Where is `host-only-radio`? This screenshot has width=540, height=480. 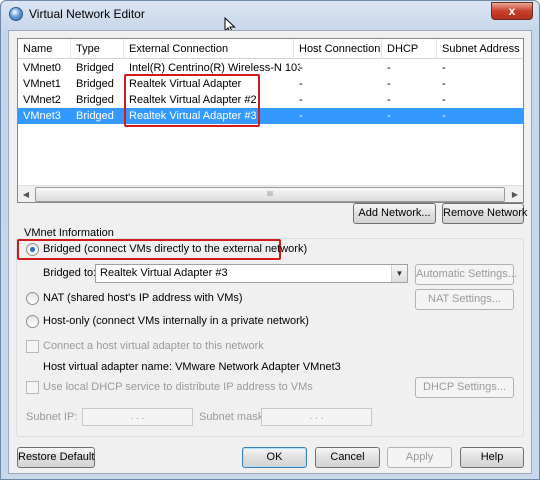 host-only-radio is located at coordinates (32, 321).